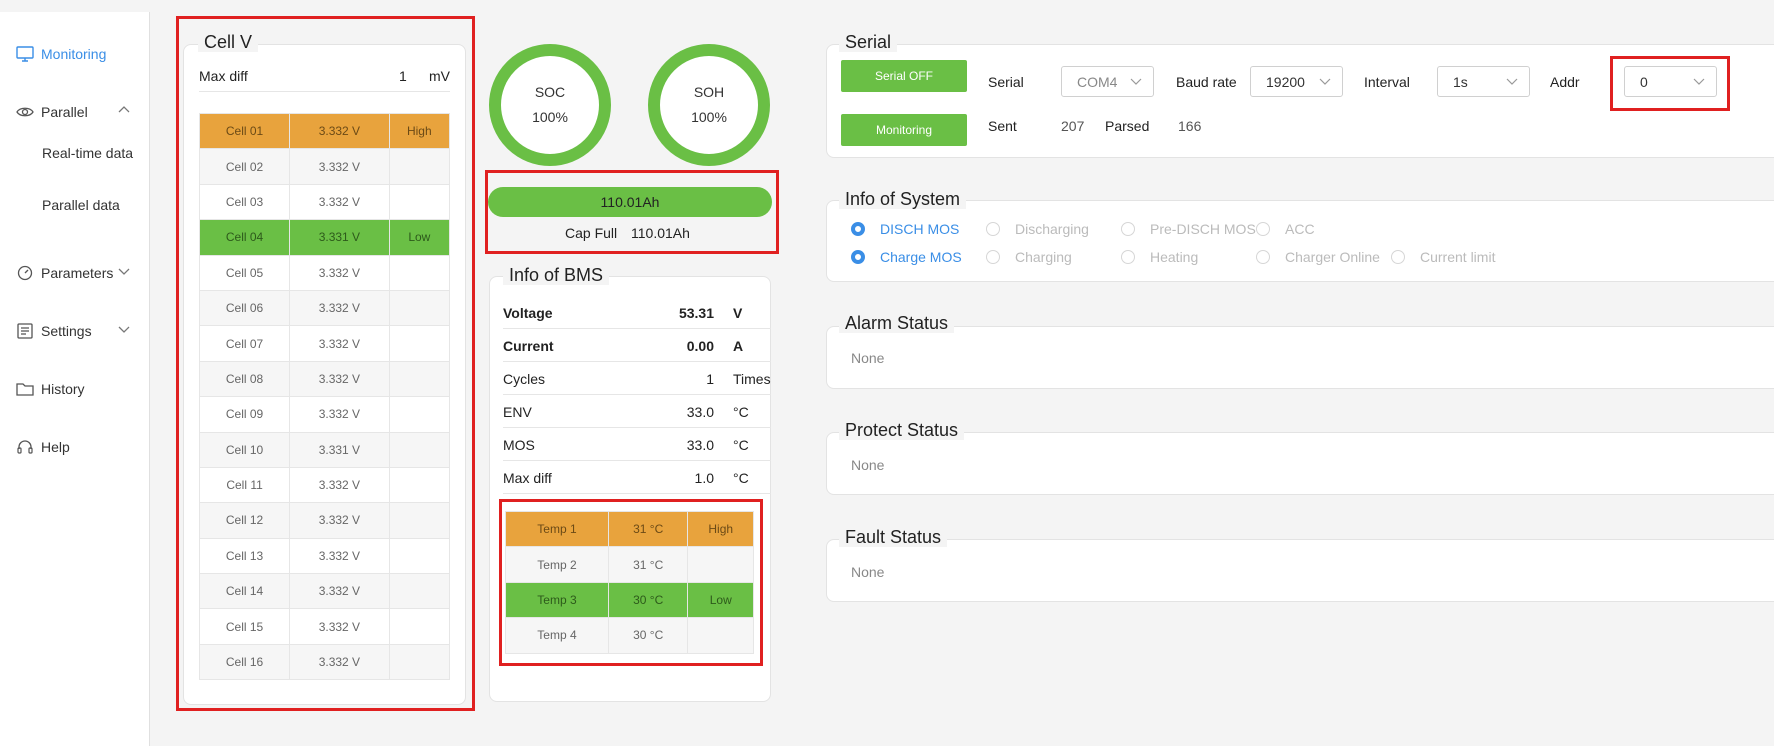  I want to click on serial-title: Serial, so click(868, 42).